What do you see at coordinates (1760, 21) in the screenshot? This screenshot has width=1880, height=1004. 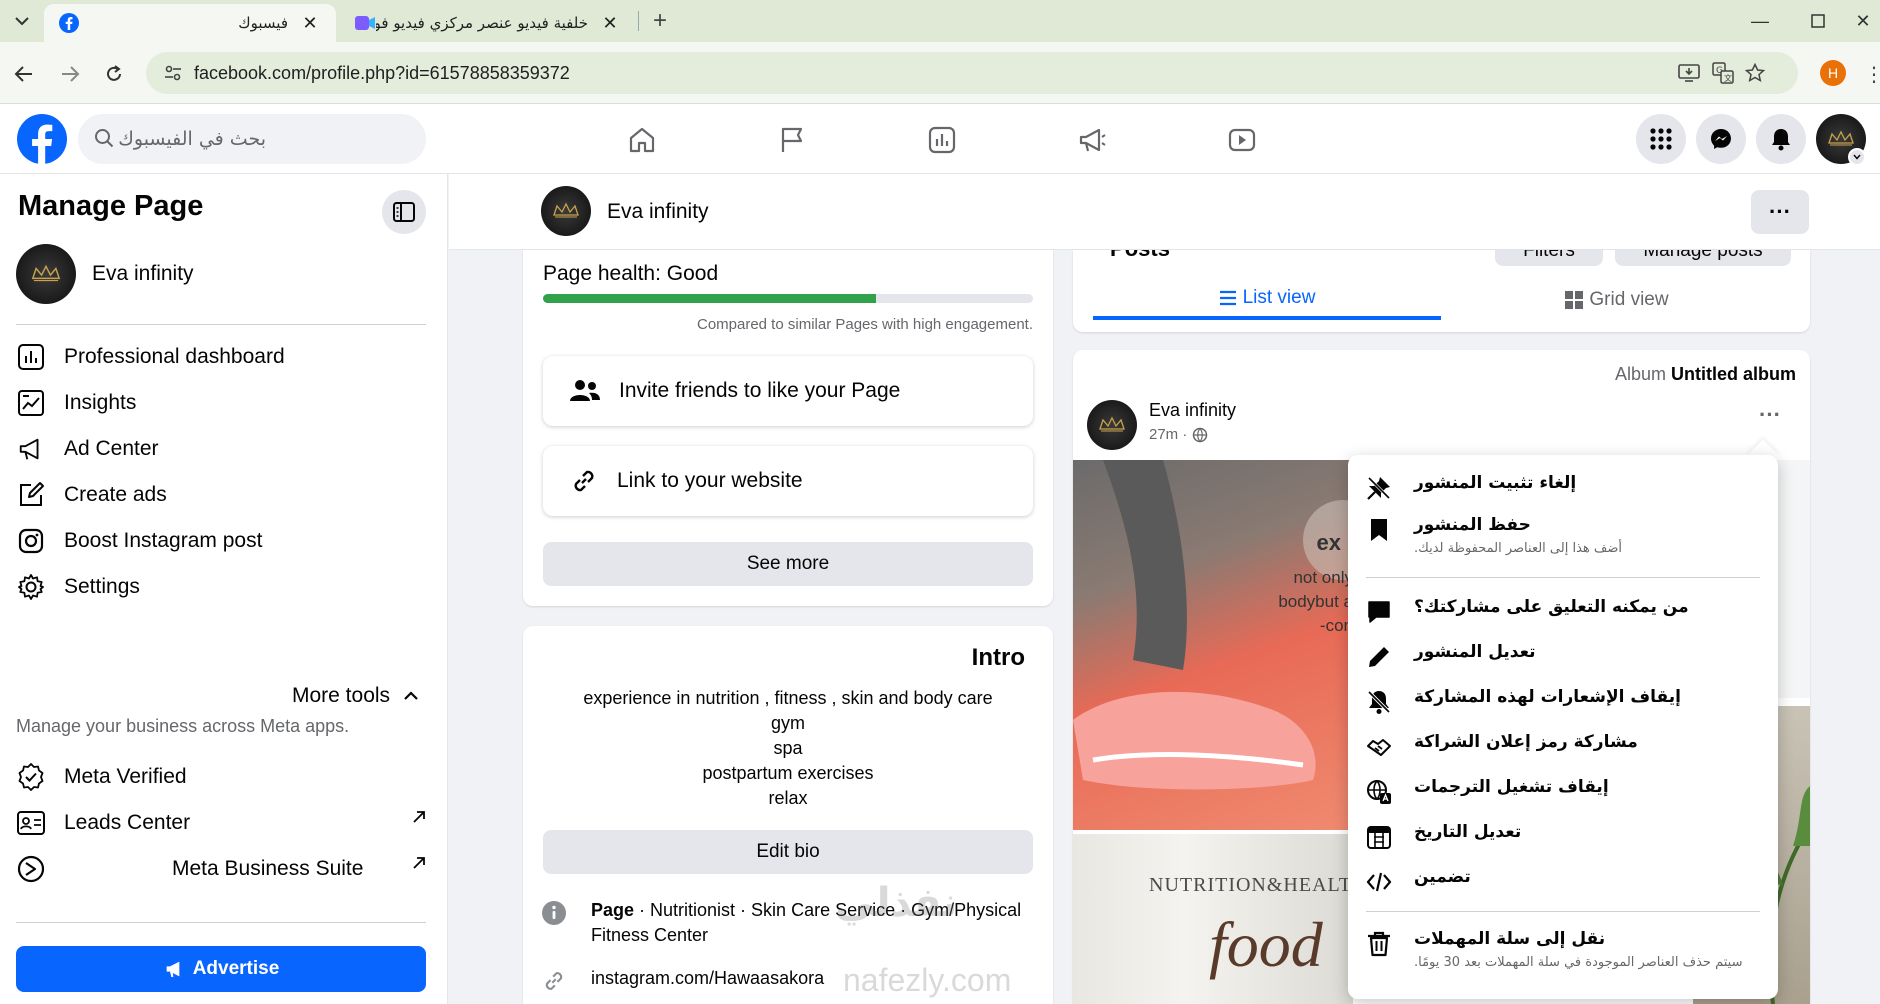 I see `minimize-icon: —` at bounding box center [1760, 21].